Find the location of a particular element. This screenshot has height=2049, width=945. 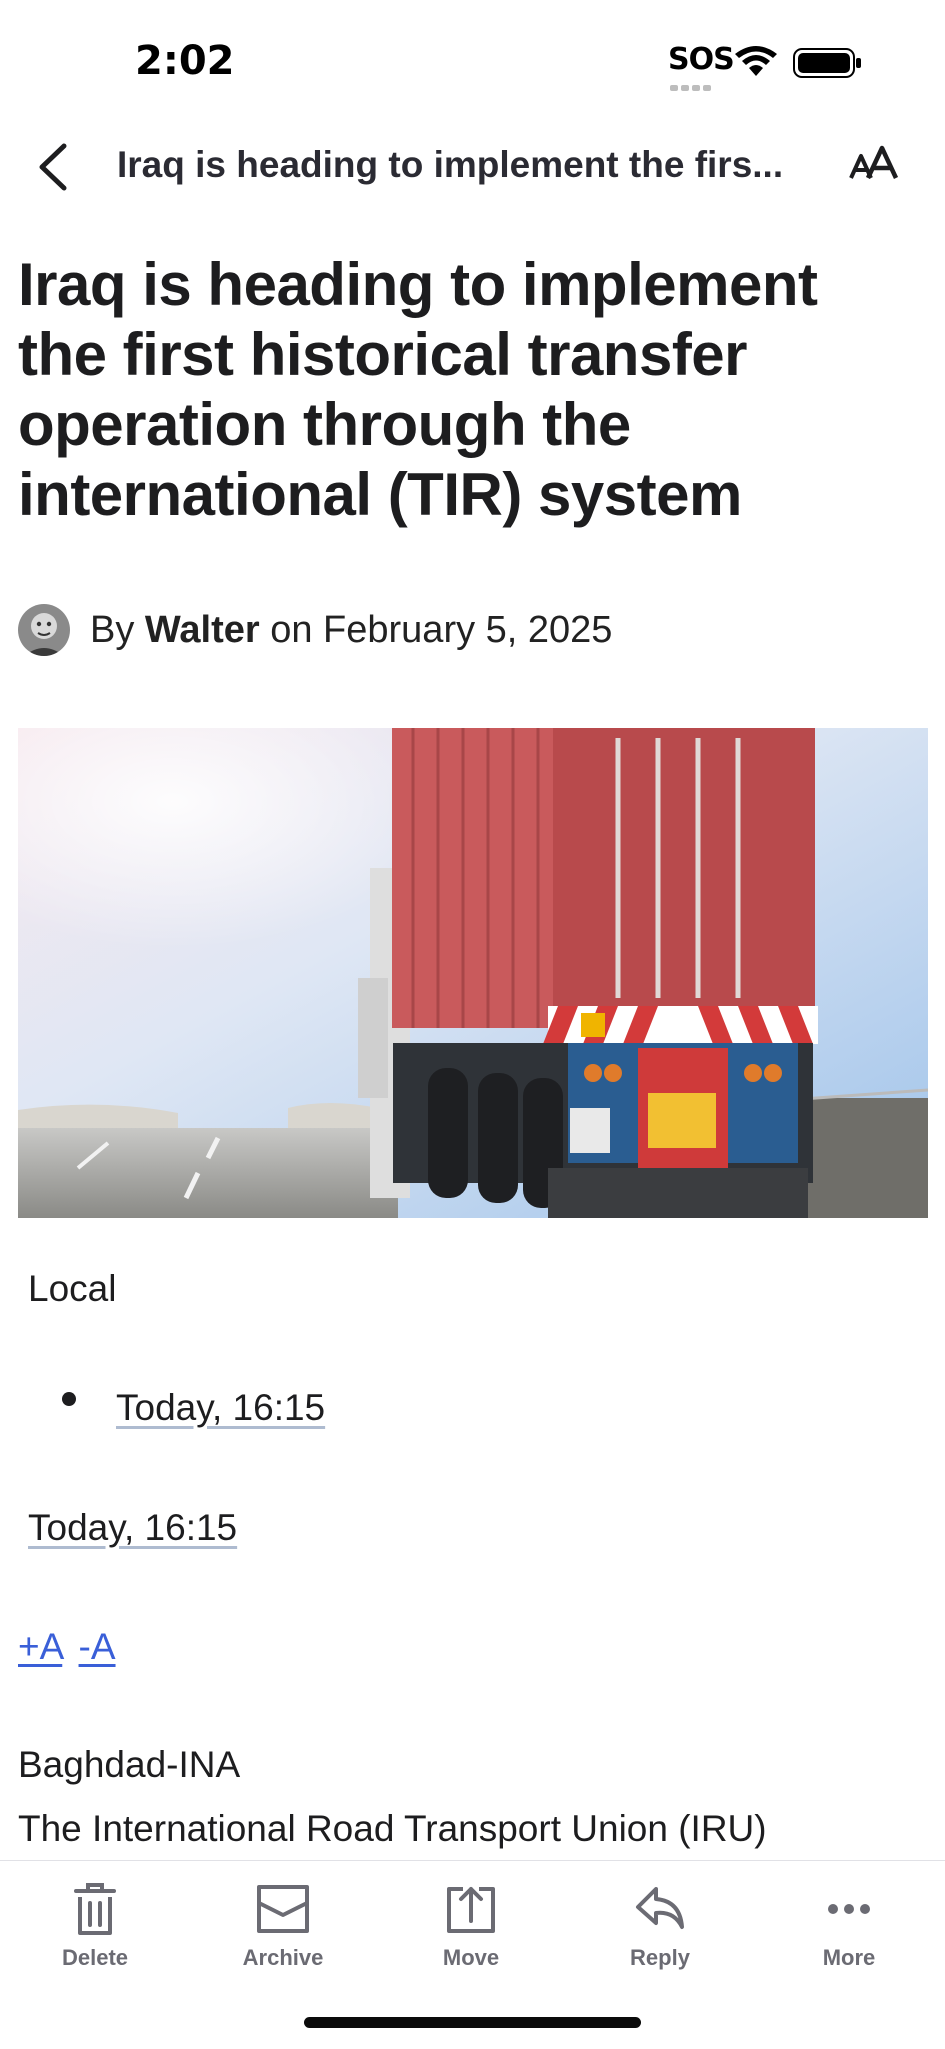

bullet-dot is located at coordinates (69, 1399).